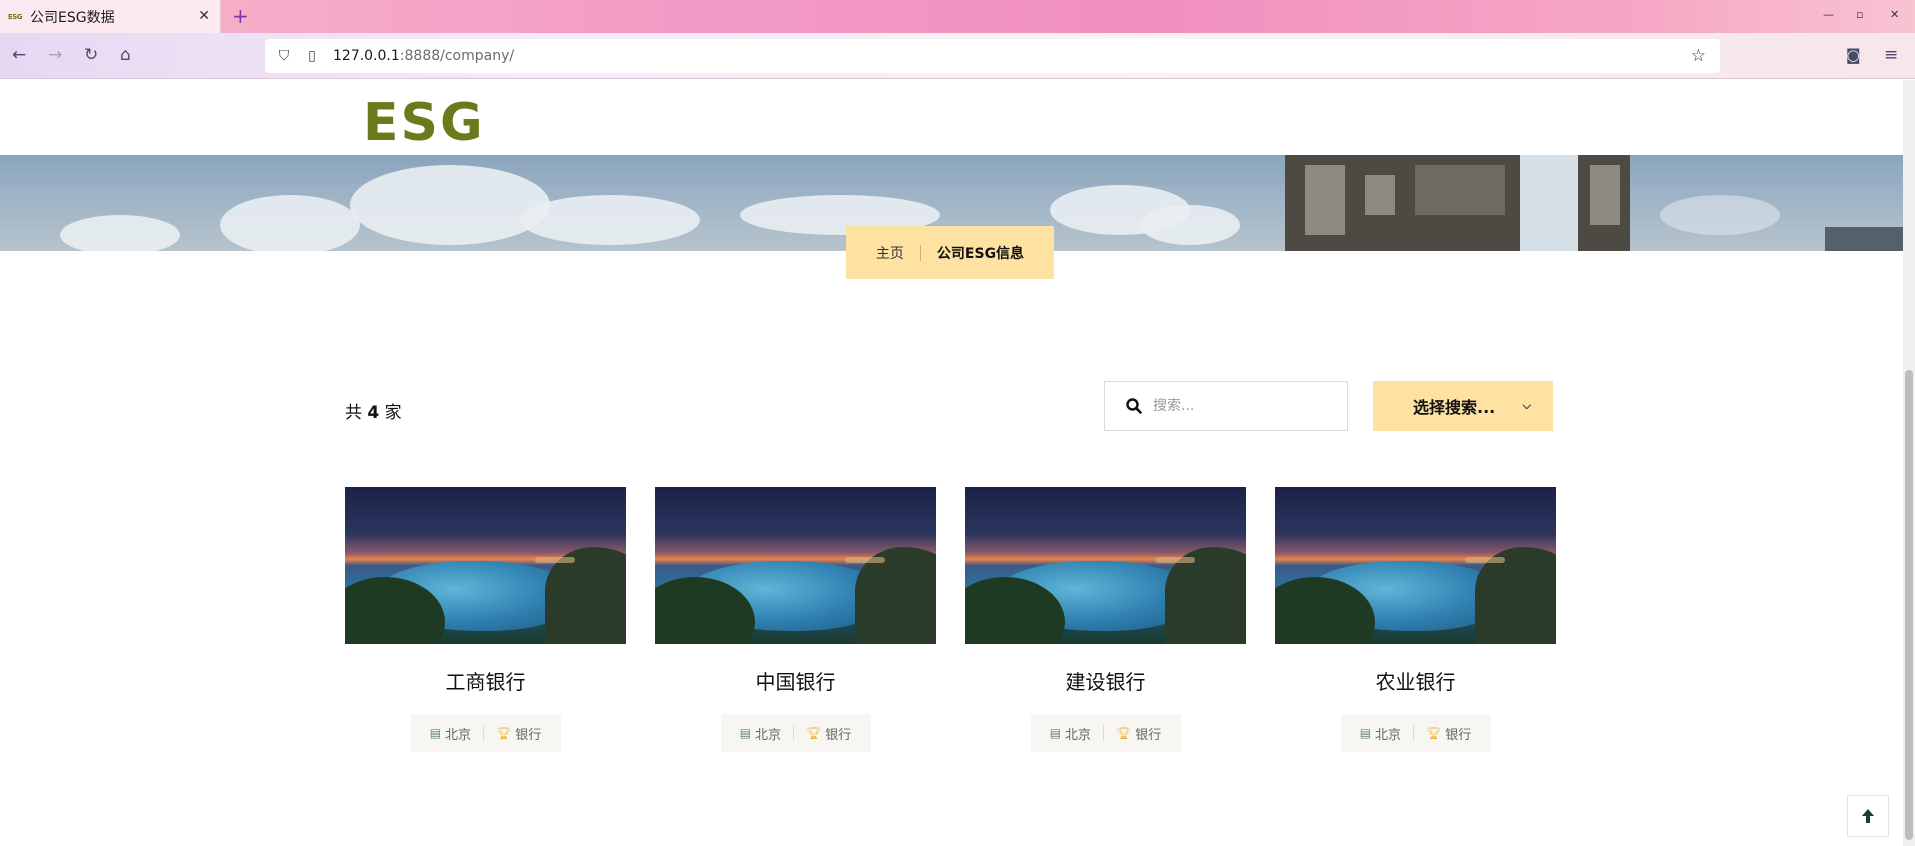 This screenshot has width=1915, height=846. Describe the element at coordinates (1909, 605) in the screenshot. I see `scrollbar-thumb` at that location.